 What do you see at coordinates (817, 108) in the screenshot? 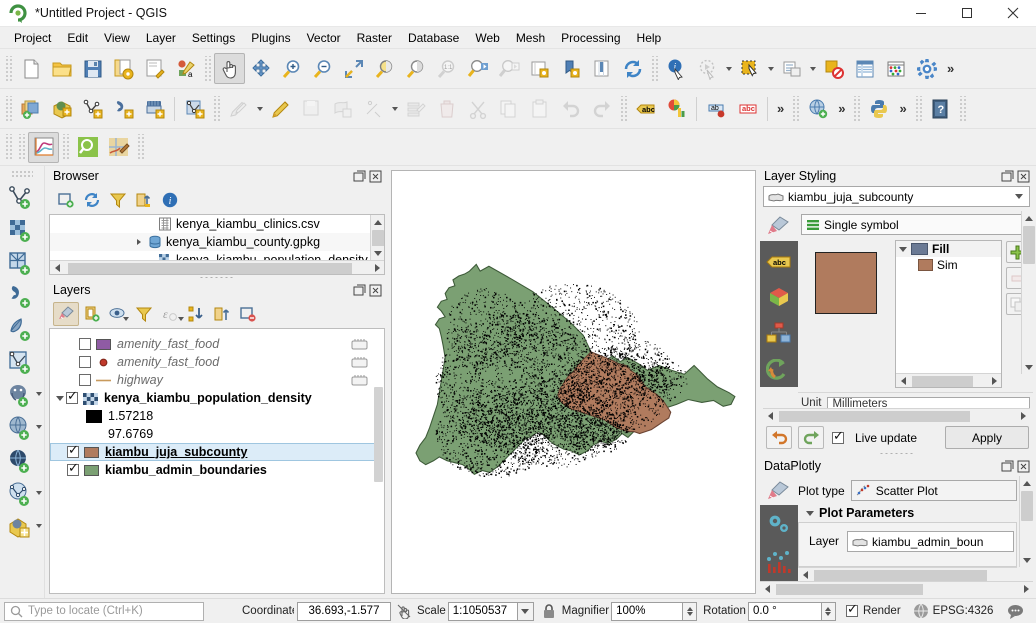
I see `metasearch-button` at bounding box center [817, 108].